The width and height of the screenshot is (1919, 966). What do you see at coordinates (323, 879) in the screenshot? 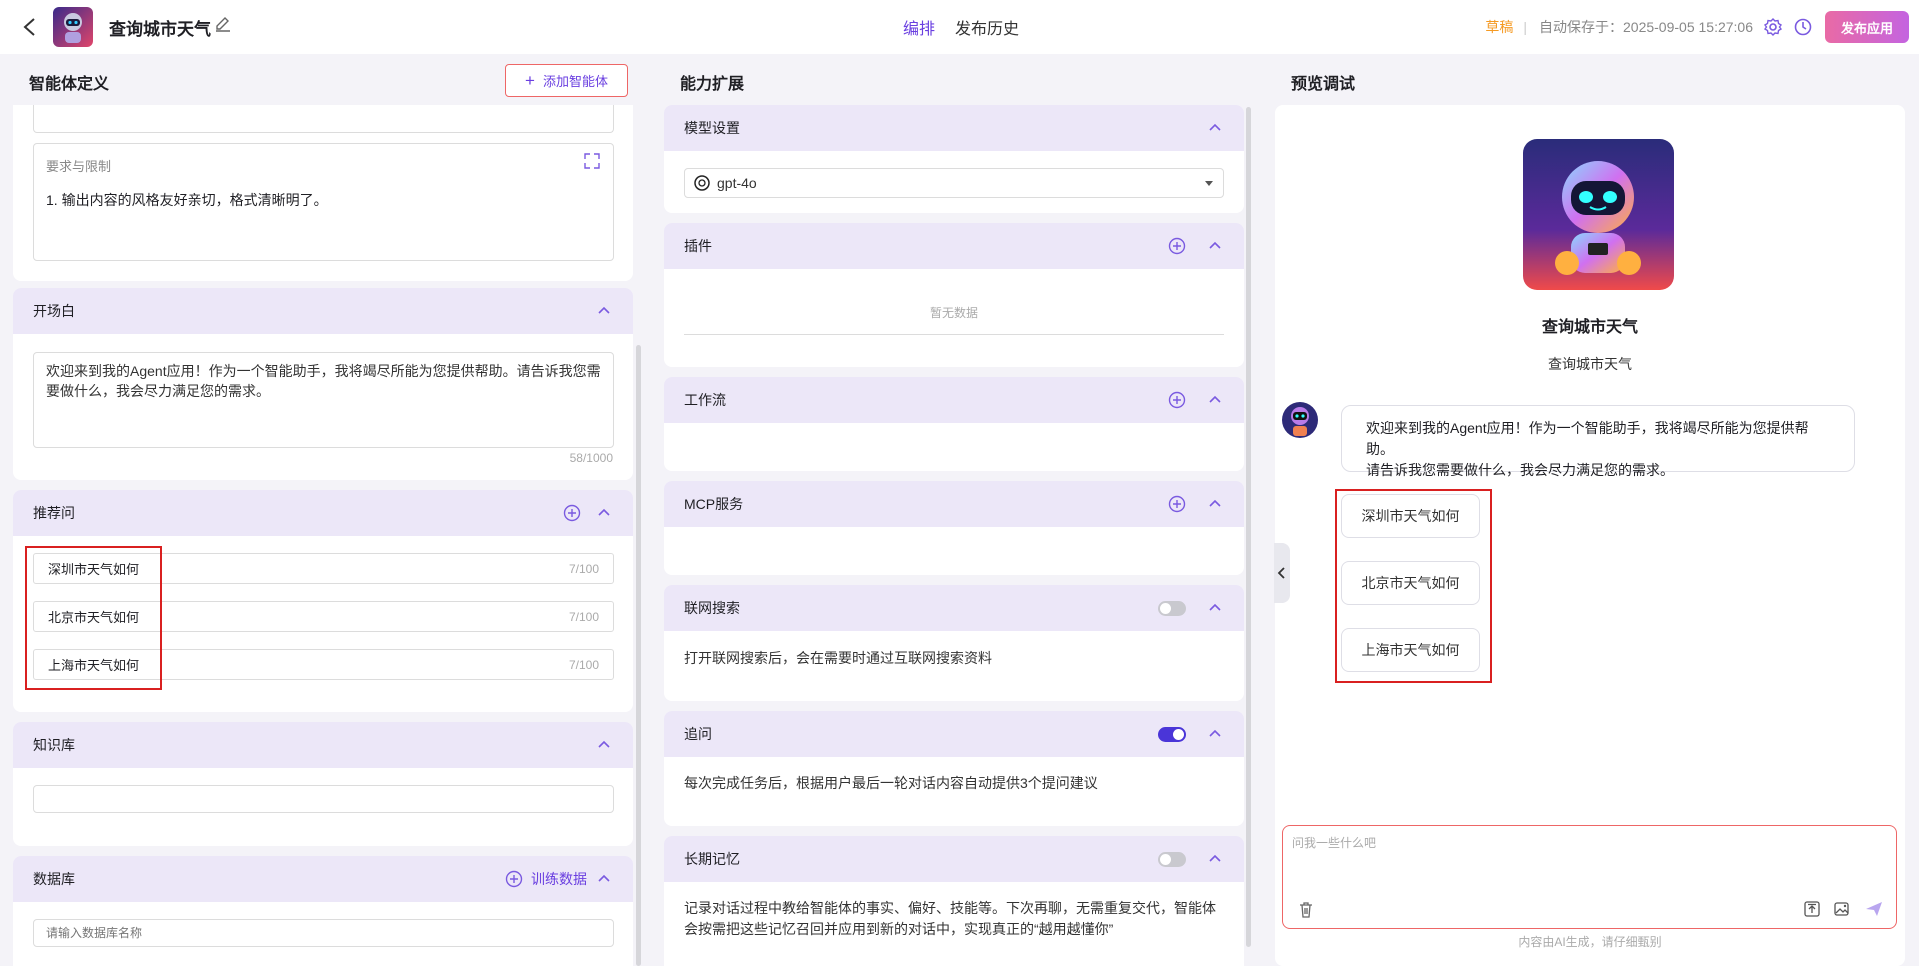
I see `database-header: 数据库 训练数据` at bounding box center [323, 879].